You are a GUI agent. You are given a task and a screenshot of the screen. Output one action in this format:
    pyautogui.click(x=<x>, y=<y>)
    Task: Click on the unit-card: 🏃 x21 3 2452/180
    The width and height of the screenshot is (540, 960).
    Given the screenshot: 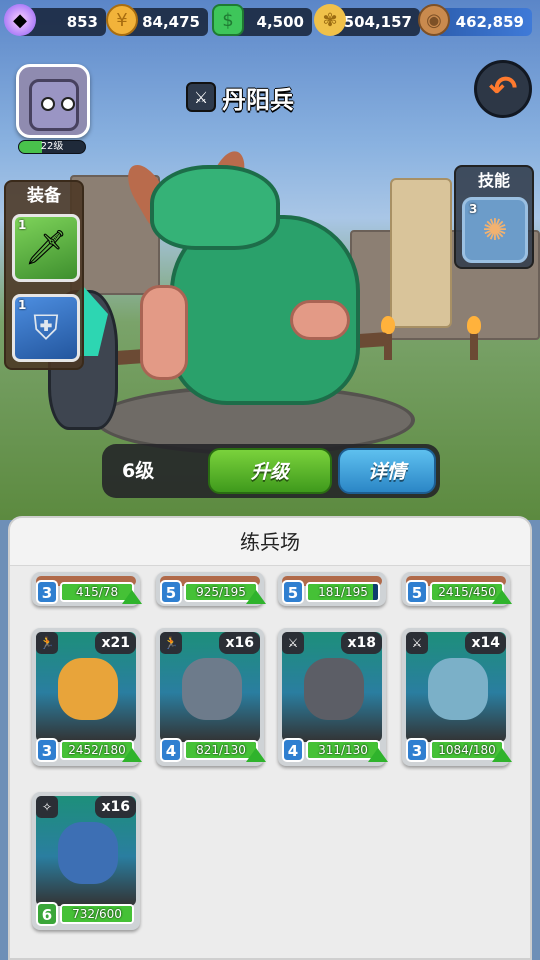 What is the action you would take?
    pyautogui.click(x=87, y=697)
    